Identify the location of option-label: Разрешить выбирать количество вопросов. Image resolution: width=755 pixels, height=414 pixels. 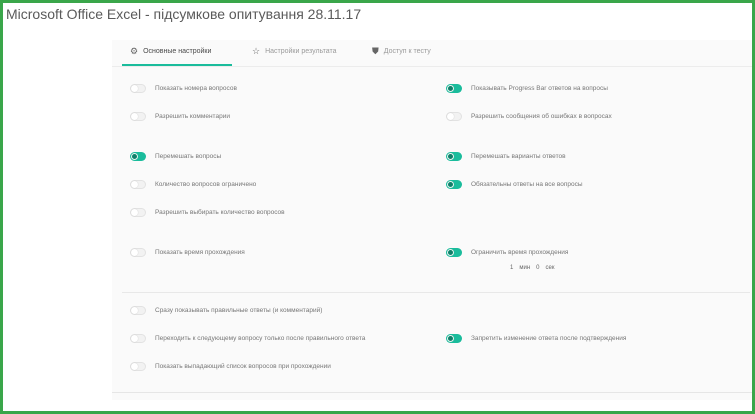
(220, 212).